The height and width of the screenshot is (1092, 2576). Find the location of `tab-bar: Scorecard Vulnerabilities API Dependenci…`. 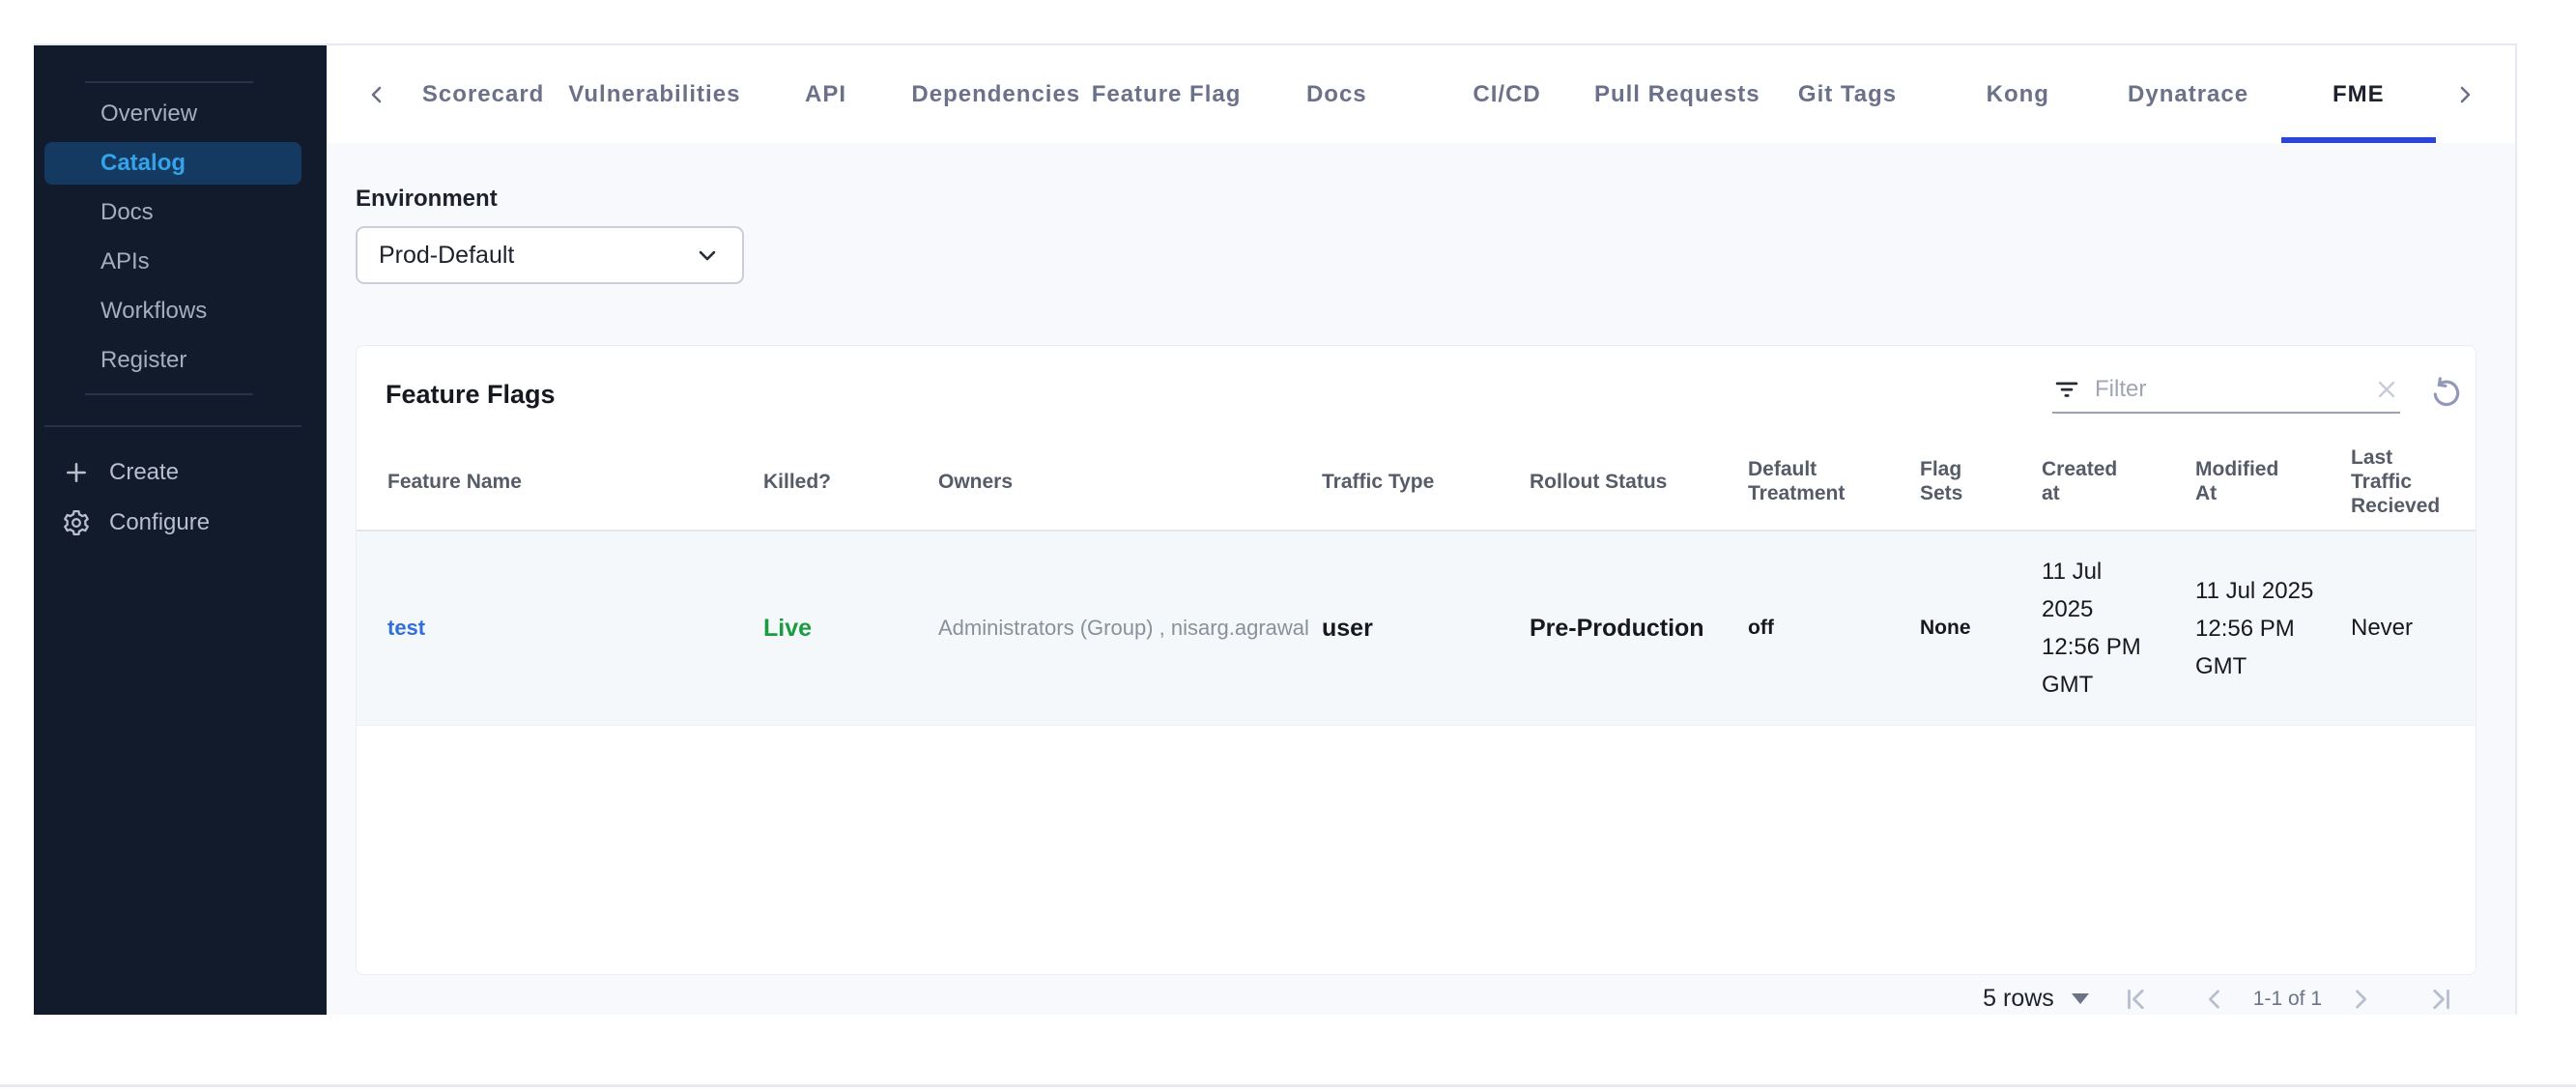

tab-bar: Scorecard Vulnerabilities API Dependenci… is located at coordinates (1421, 94).